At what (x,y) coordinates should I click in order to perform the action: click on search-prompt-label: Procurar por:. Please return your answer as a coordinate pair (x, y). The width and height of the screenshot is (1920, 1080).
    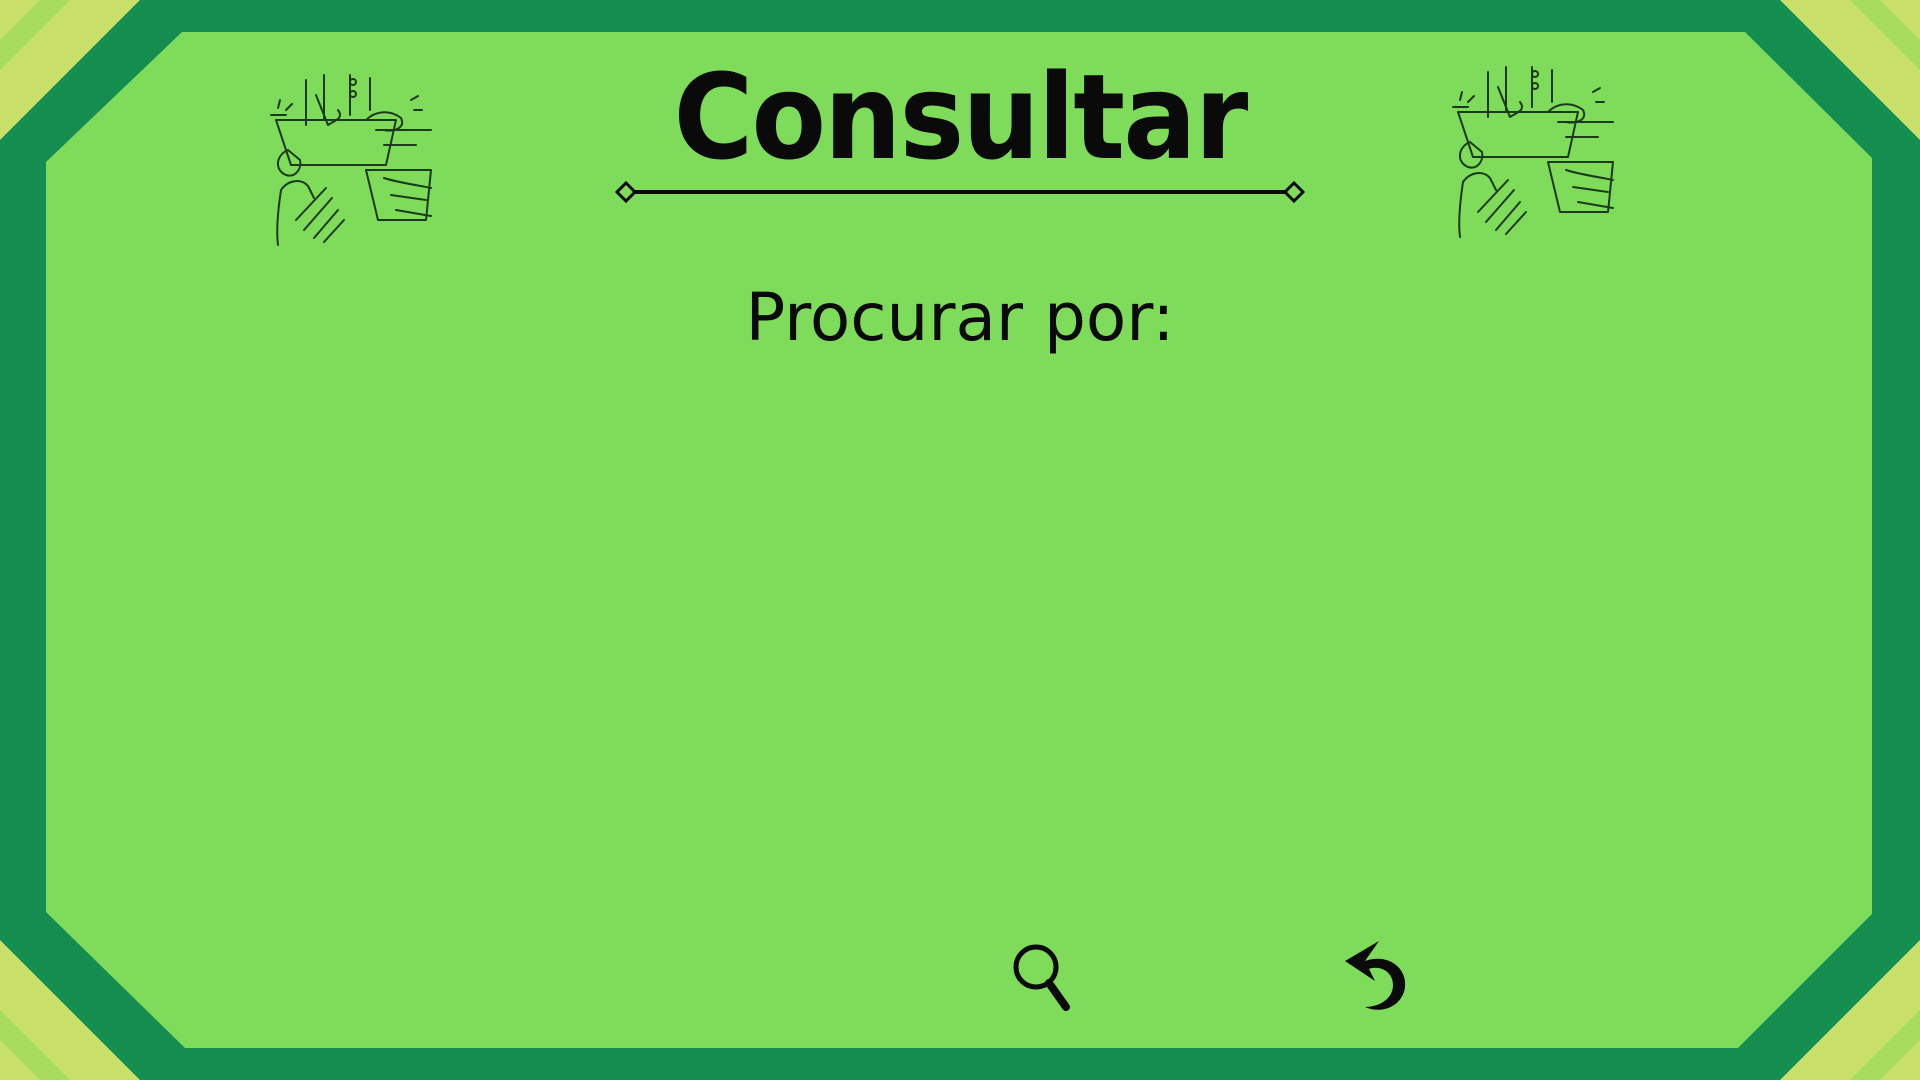
    Looking at the image, I should click on (960, 317).